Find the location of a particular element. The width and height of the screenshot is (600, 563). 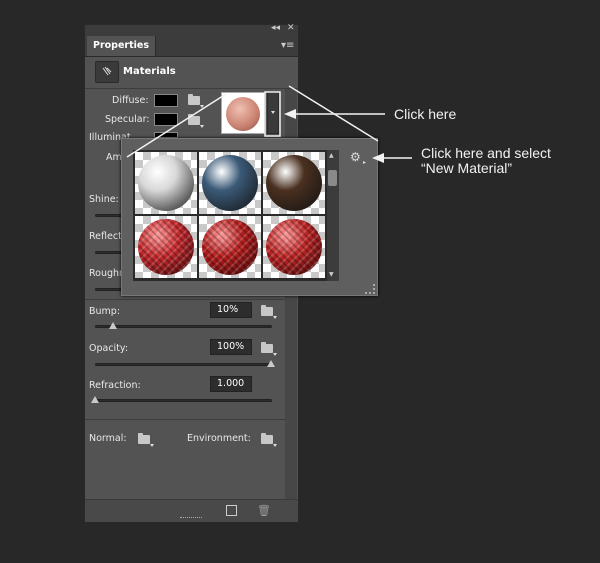

click-here-annotation: Click here is located at coordinates (425, 114).